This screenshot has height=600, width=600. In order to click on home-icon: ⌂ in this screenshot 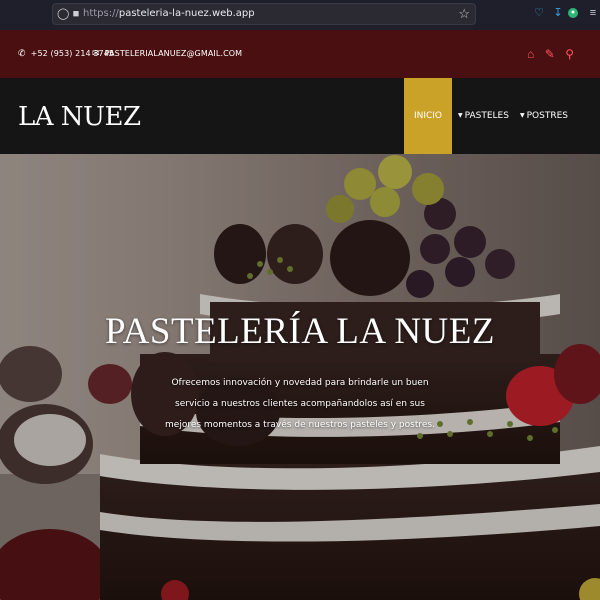, I will do `click(530, 54)`.